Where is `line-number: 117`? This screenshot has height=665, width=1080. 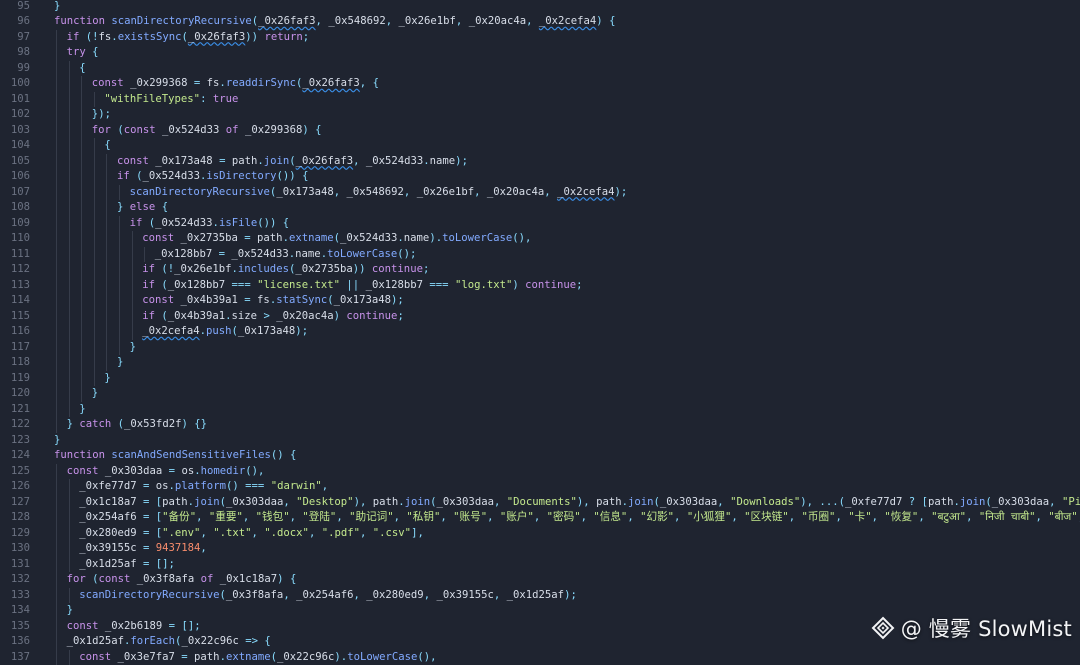 line-number: 117 is located at coordinates (15, 348).